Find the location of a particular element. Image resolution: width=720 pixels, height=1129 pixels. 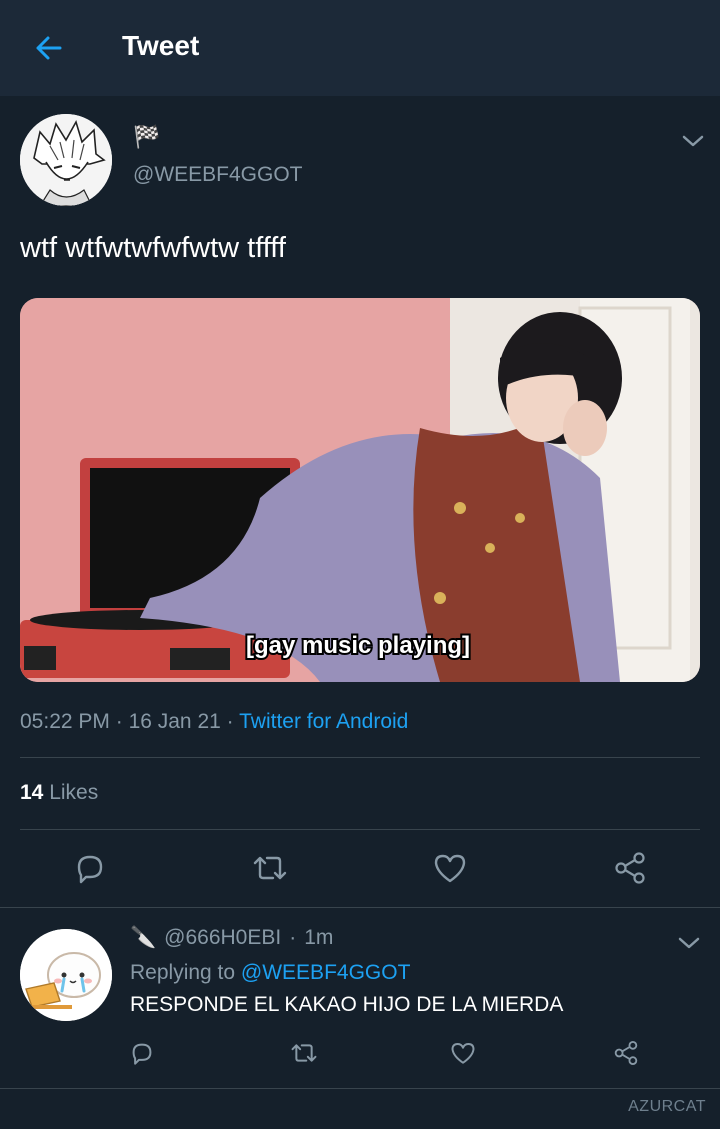

replying-to: Replying to @WEEBF4GGOT is located at coordinates (270, 973).